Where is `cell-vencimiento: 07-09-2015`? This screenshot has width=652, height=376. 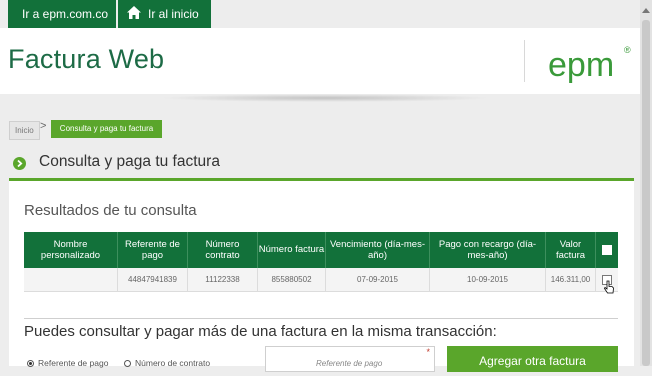
cell-vencimiento: 07-09-2015 is located at coordinates (378, 280).